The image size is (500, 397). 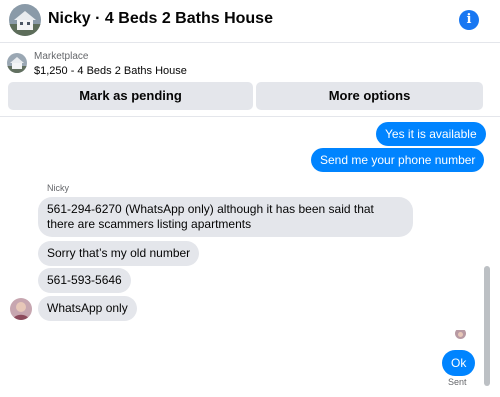 I want to click on sender-name: Nicky, so click(x=58, y=188).